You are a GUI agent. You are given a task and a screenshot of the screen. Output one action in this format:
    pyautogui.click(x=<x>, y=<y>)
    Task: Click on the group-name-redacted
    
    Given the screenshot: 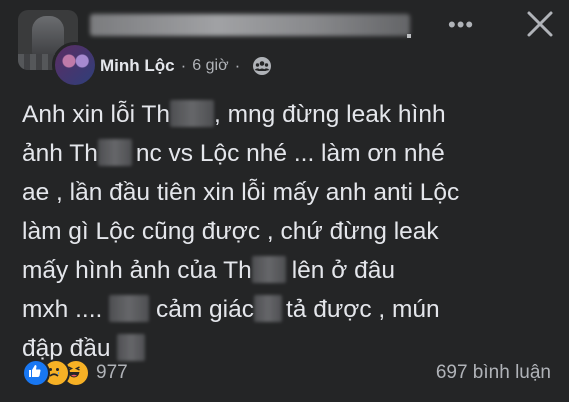 What is the action you would take?
    pyautogui.click(x=250, y=25)
    